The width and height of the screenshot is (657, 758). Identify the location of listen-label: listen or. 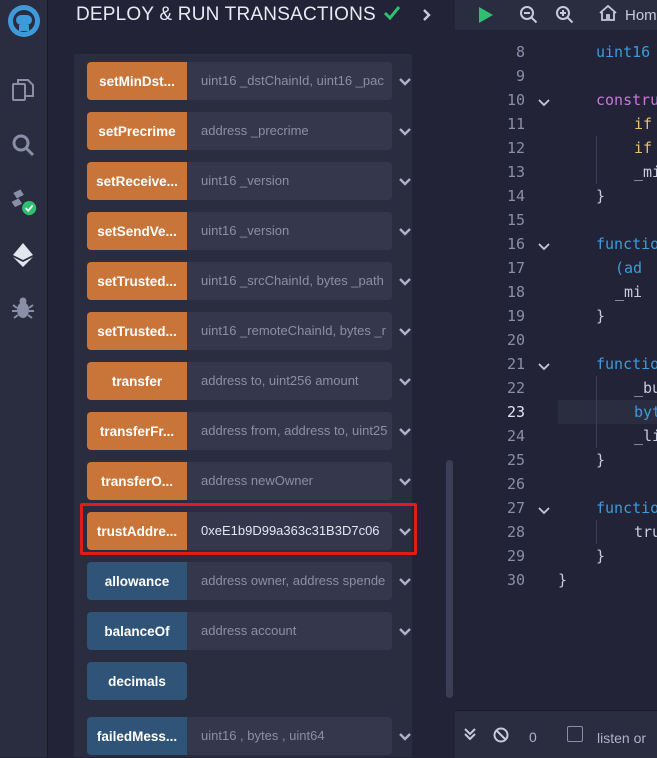
(622, 738).